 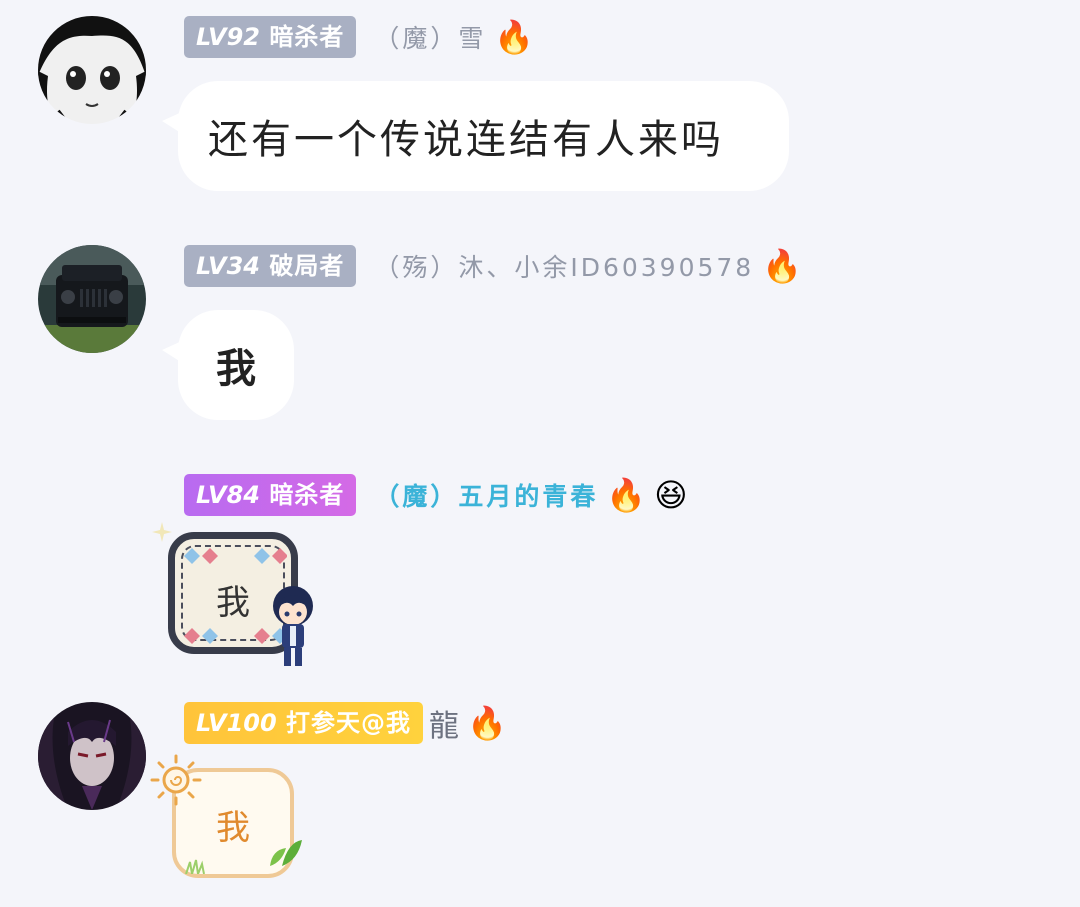 I want to click on chibi-character-icon, so click(x=293, y=626).